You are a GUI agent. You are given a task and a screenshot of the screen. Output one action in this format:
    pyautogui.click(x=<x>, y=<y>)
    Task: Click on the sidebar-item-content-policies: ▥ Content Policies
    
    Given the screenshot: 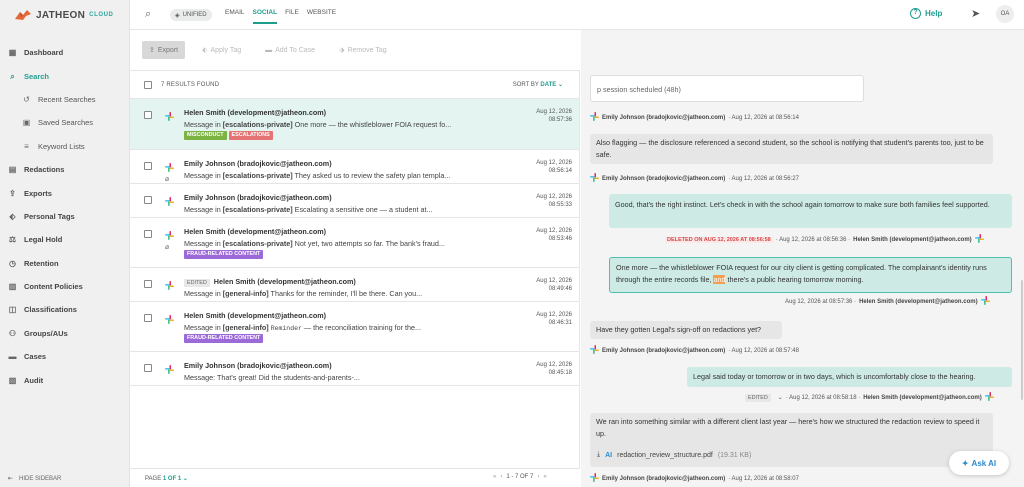 What is the action you would take?
    pyautogui.click(x=65, y=286)
    